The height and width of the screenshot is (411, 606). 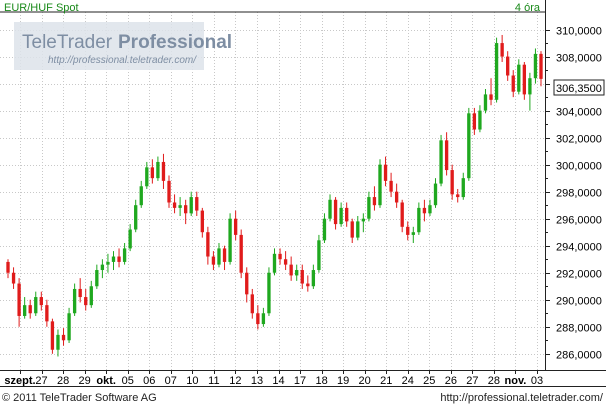 I want to click on instrument-title: EUR/HUF Spot, so click(x=41, y=8).